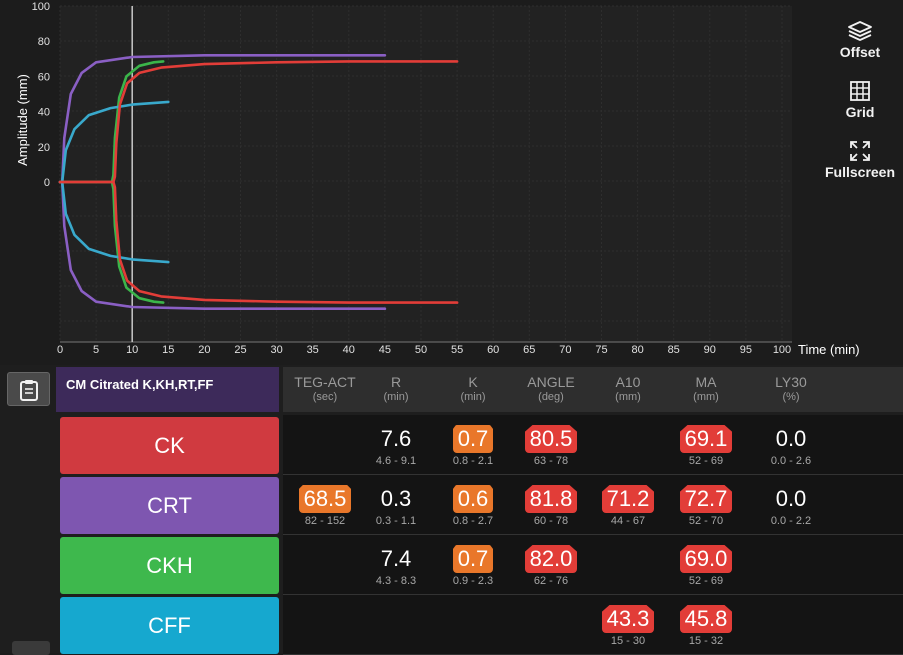 The image size is (903, 655). I want to click on x-tick-label: 35, so click(313, 350).